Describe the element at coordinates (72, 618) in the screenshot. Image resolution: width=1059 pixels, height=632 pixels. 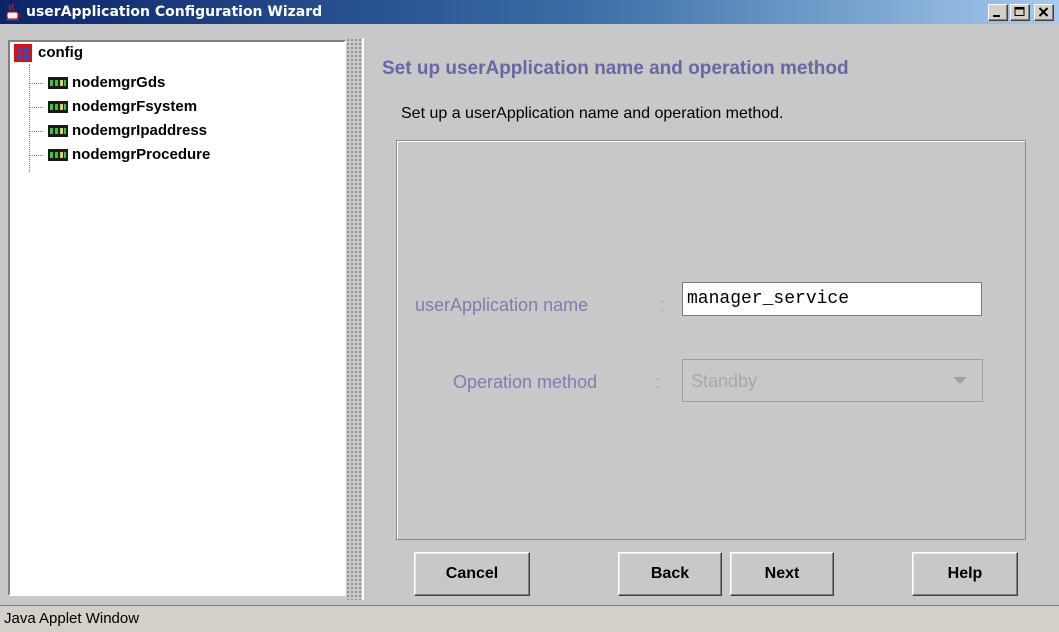
I see `status-text: Java Applet Window` at that location.